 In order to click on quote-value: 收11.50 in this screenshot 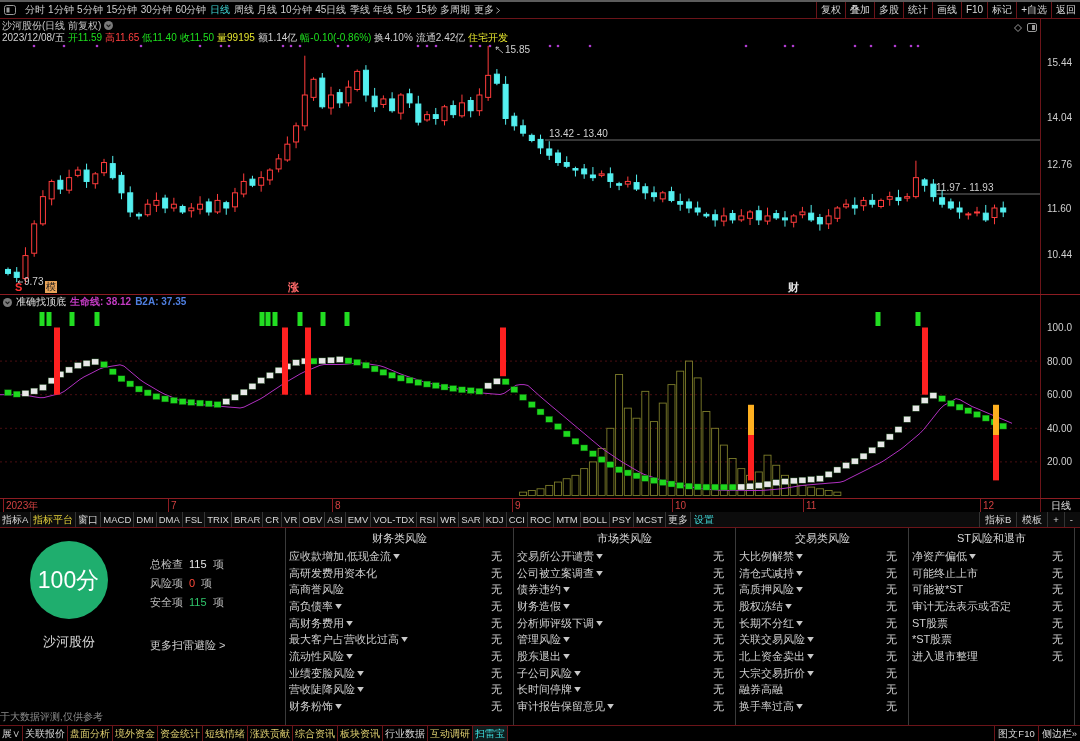, I will do `click(196, 37)`.